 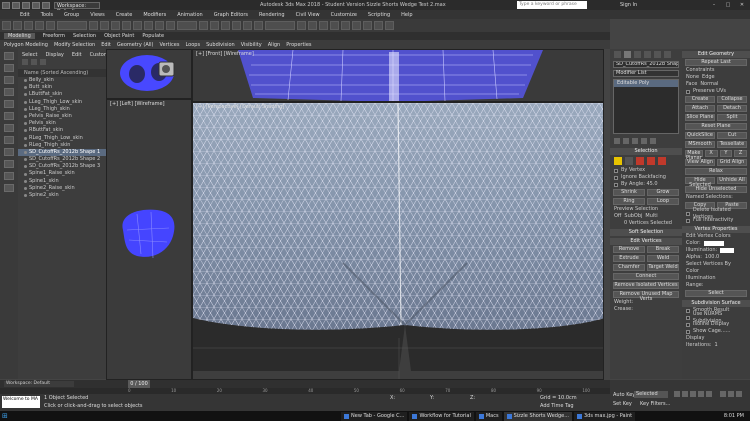 What do you see at coordinates (62, 80) in the screenshot?
I see `list-item: Belly_skin` at bounding box center [62, 80].